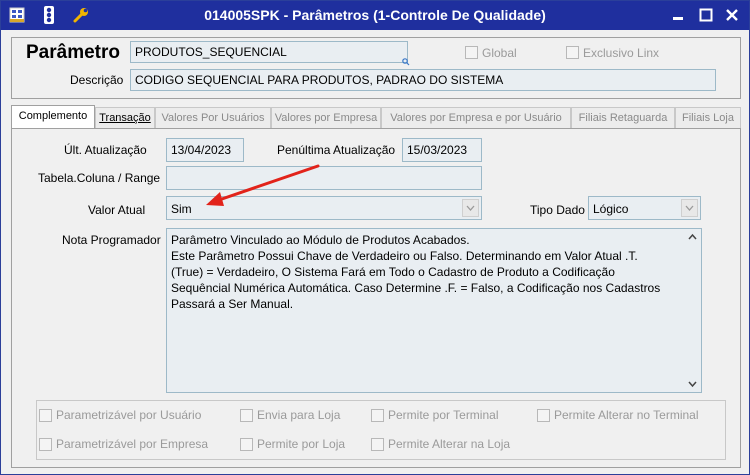  What do you see at coordinates (442, 150) in the screenshot?
I see `penultima-atualizacao-field: 15/03/2023` at bounding box center [442, 150].